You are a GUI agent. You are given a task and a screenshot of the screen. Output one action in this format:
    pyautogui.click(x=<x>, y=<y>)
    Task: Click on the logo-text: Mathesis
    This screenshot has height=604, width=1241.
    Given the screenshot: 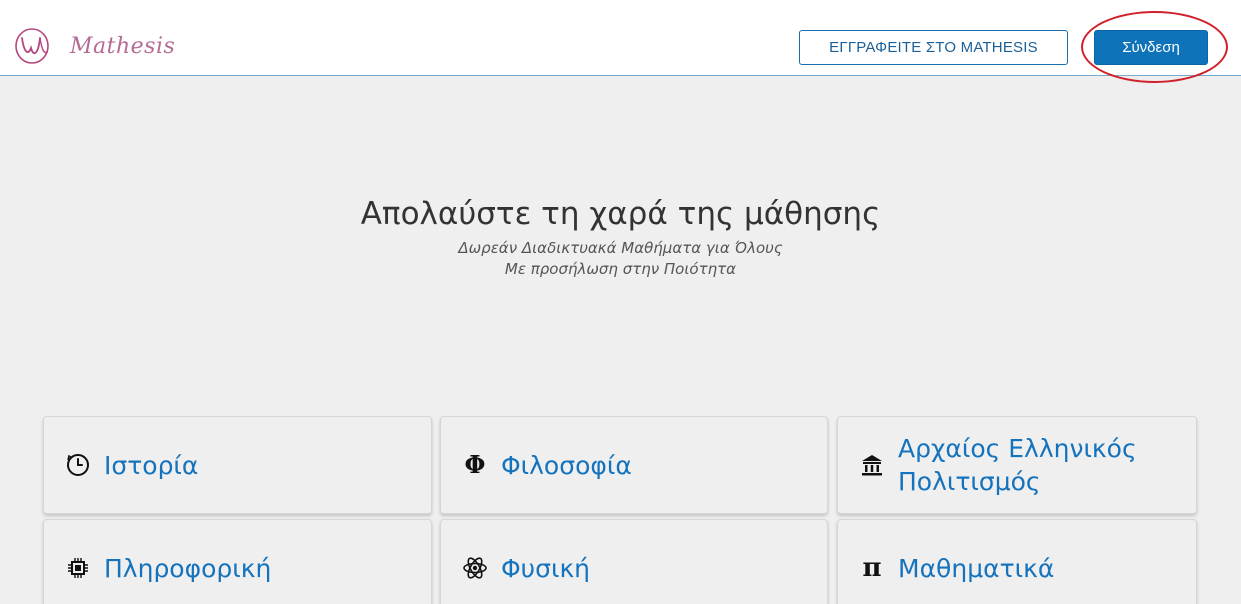 What is the action you would take?
    pyautogui.click(x=123, y=46)
    